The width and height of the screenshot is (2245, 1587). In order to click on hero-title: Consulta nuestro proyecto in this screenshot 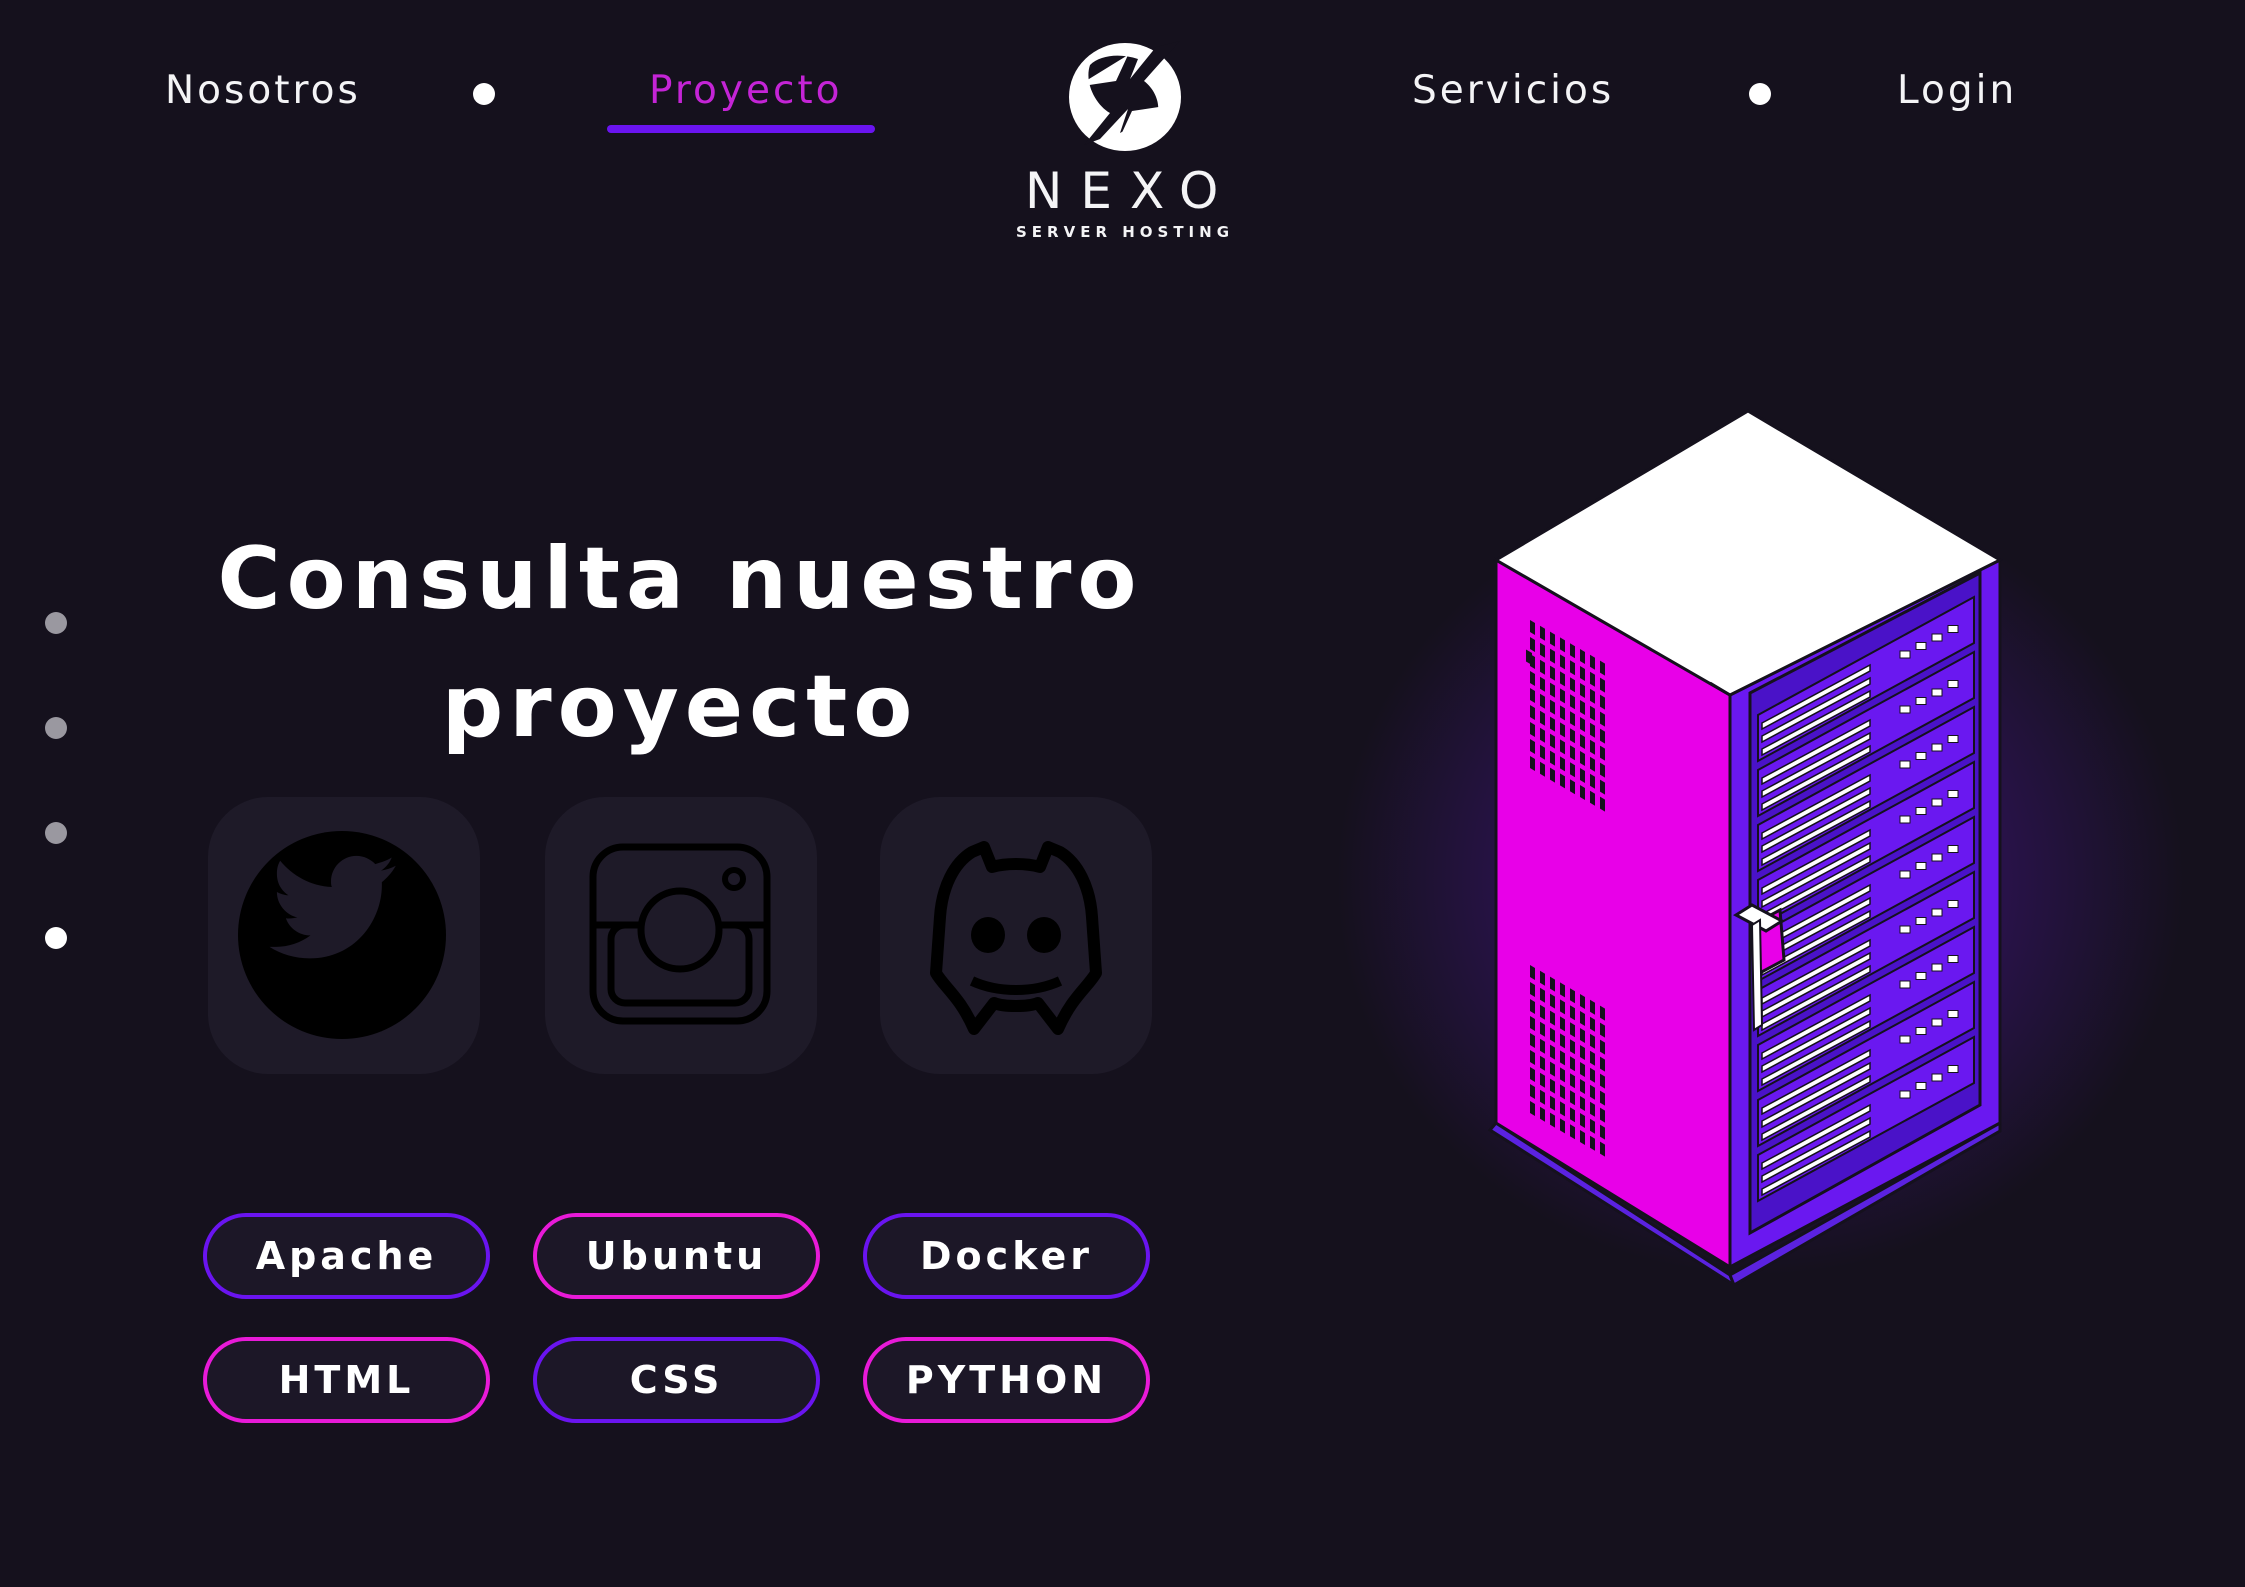, I will do `click(680, 643)`.